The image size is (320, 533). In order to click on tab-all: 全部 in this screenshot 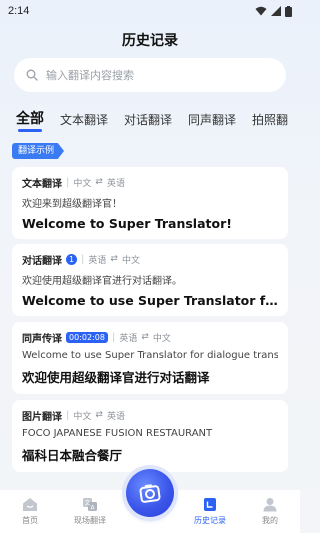, I will do `click(30, 120)`.